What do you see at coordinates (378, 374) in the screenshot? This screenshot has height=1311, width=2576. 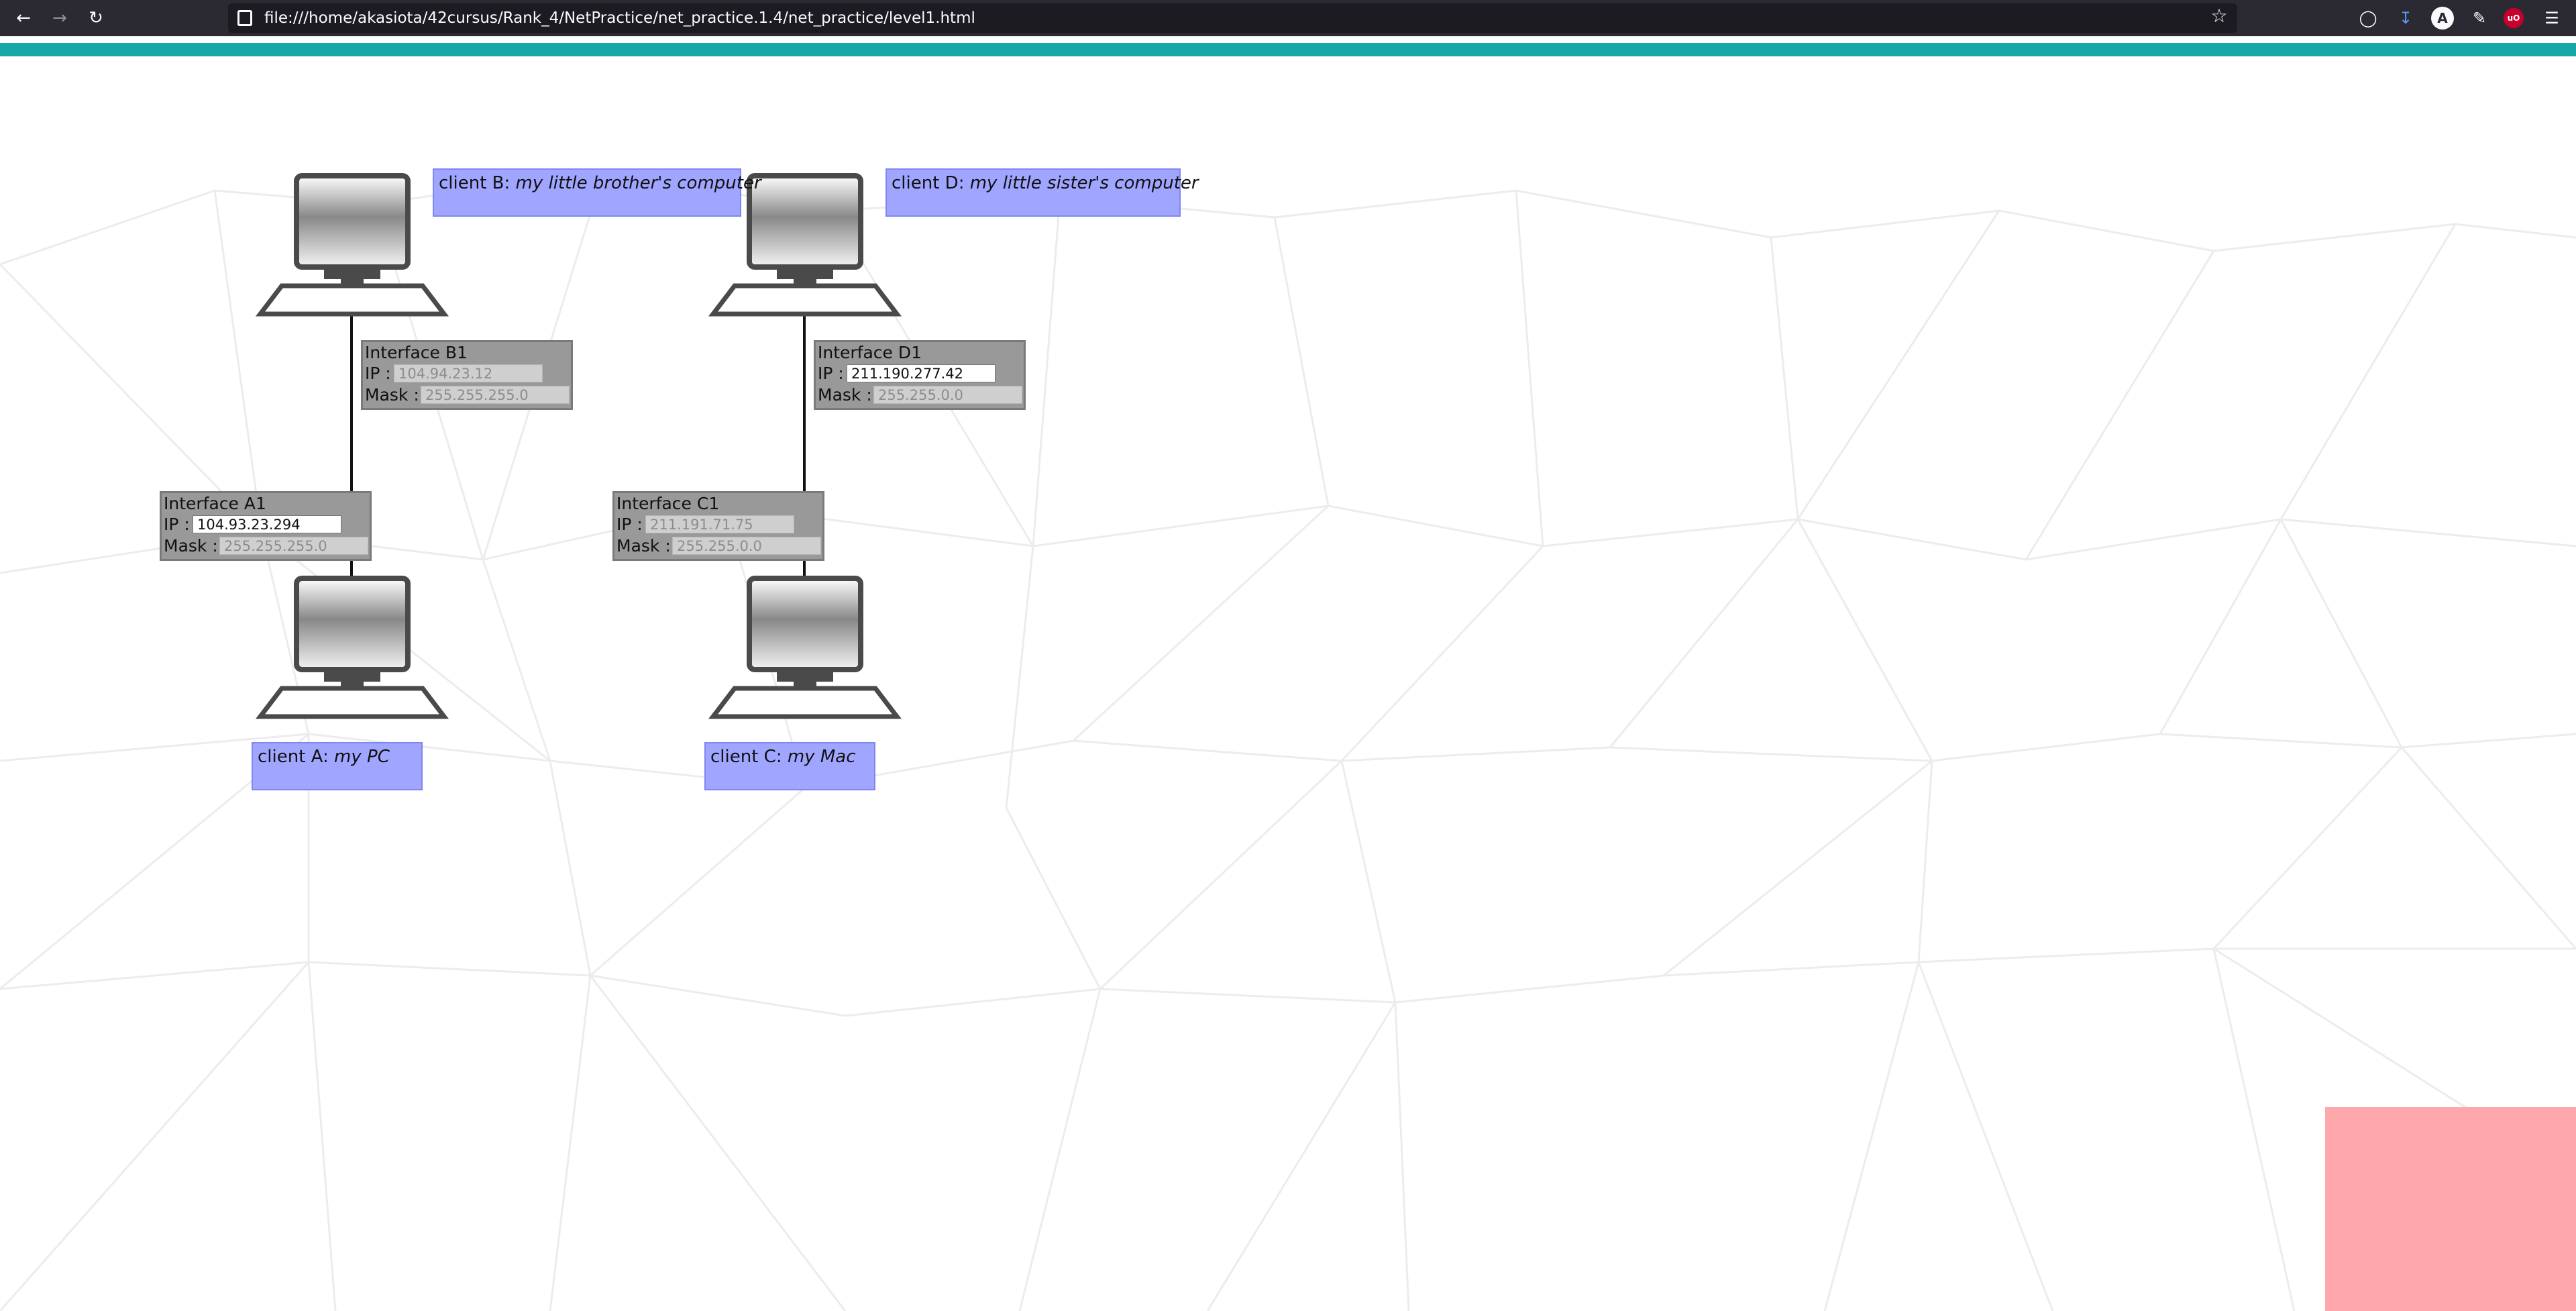 I see `interface-b1-ip-label: IP :` at bounding box center [378, 374].